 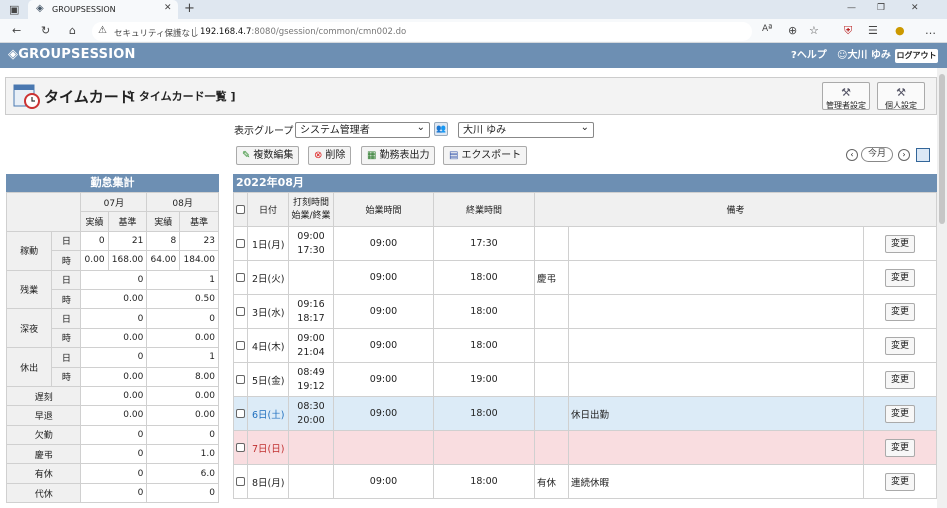 What do you see at coordinates (383, 447) in the screenshot?
I see `row-start` at bounding box center [383, 447].